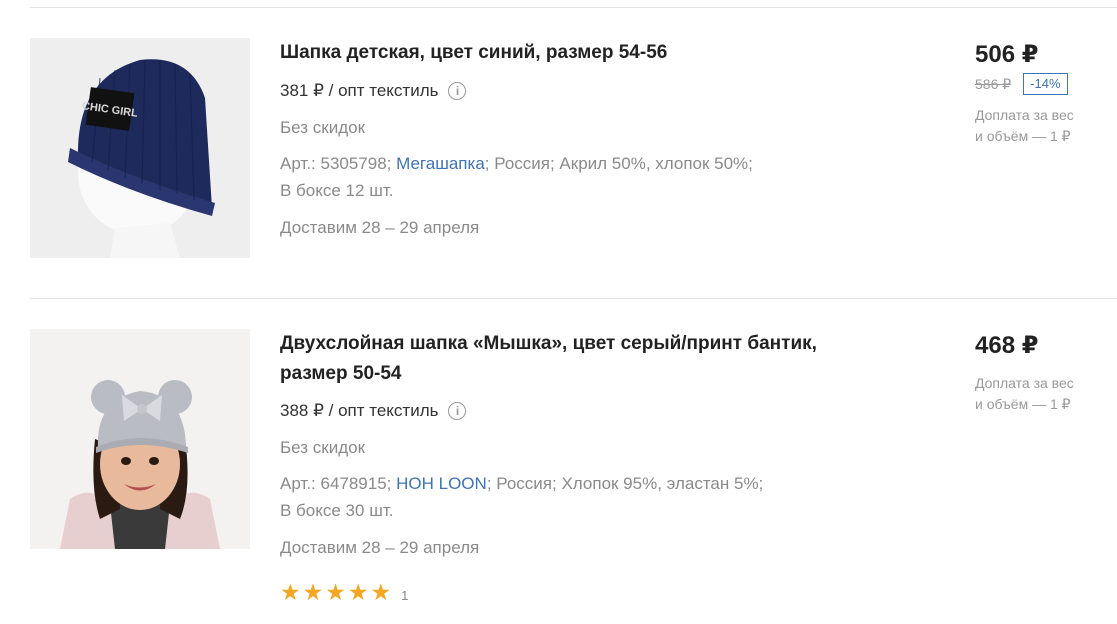 Image resolution: width=1117 pixels, height=624 pixels. Describe the element at coordinates (600, 411) in the screenshot. I see `wholesale-price: 388 ₽ / опт текстиль i` at that location.